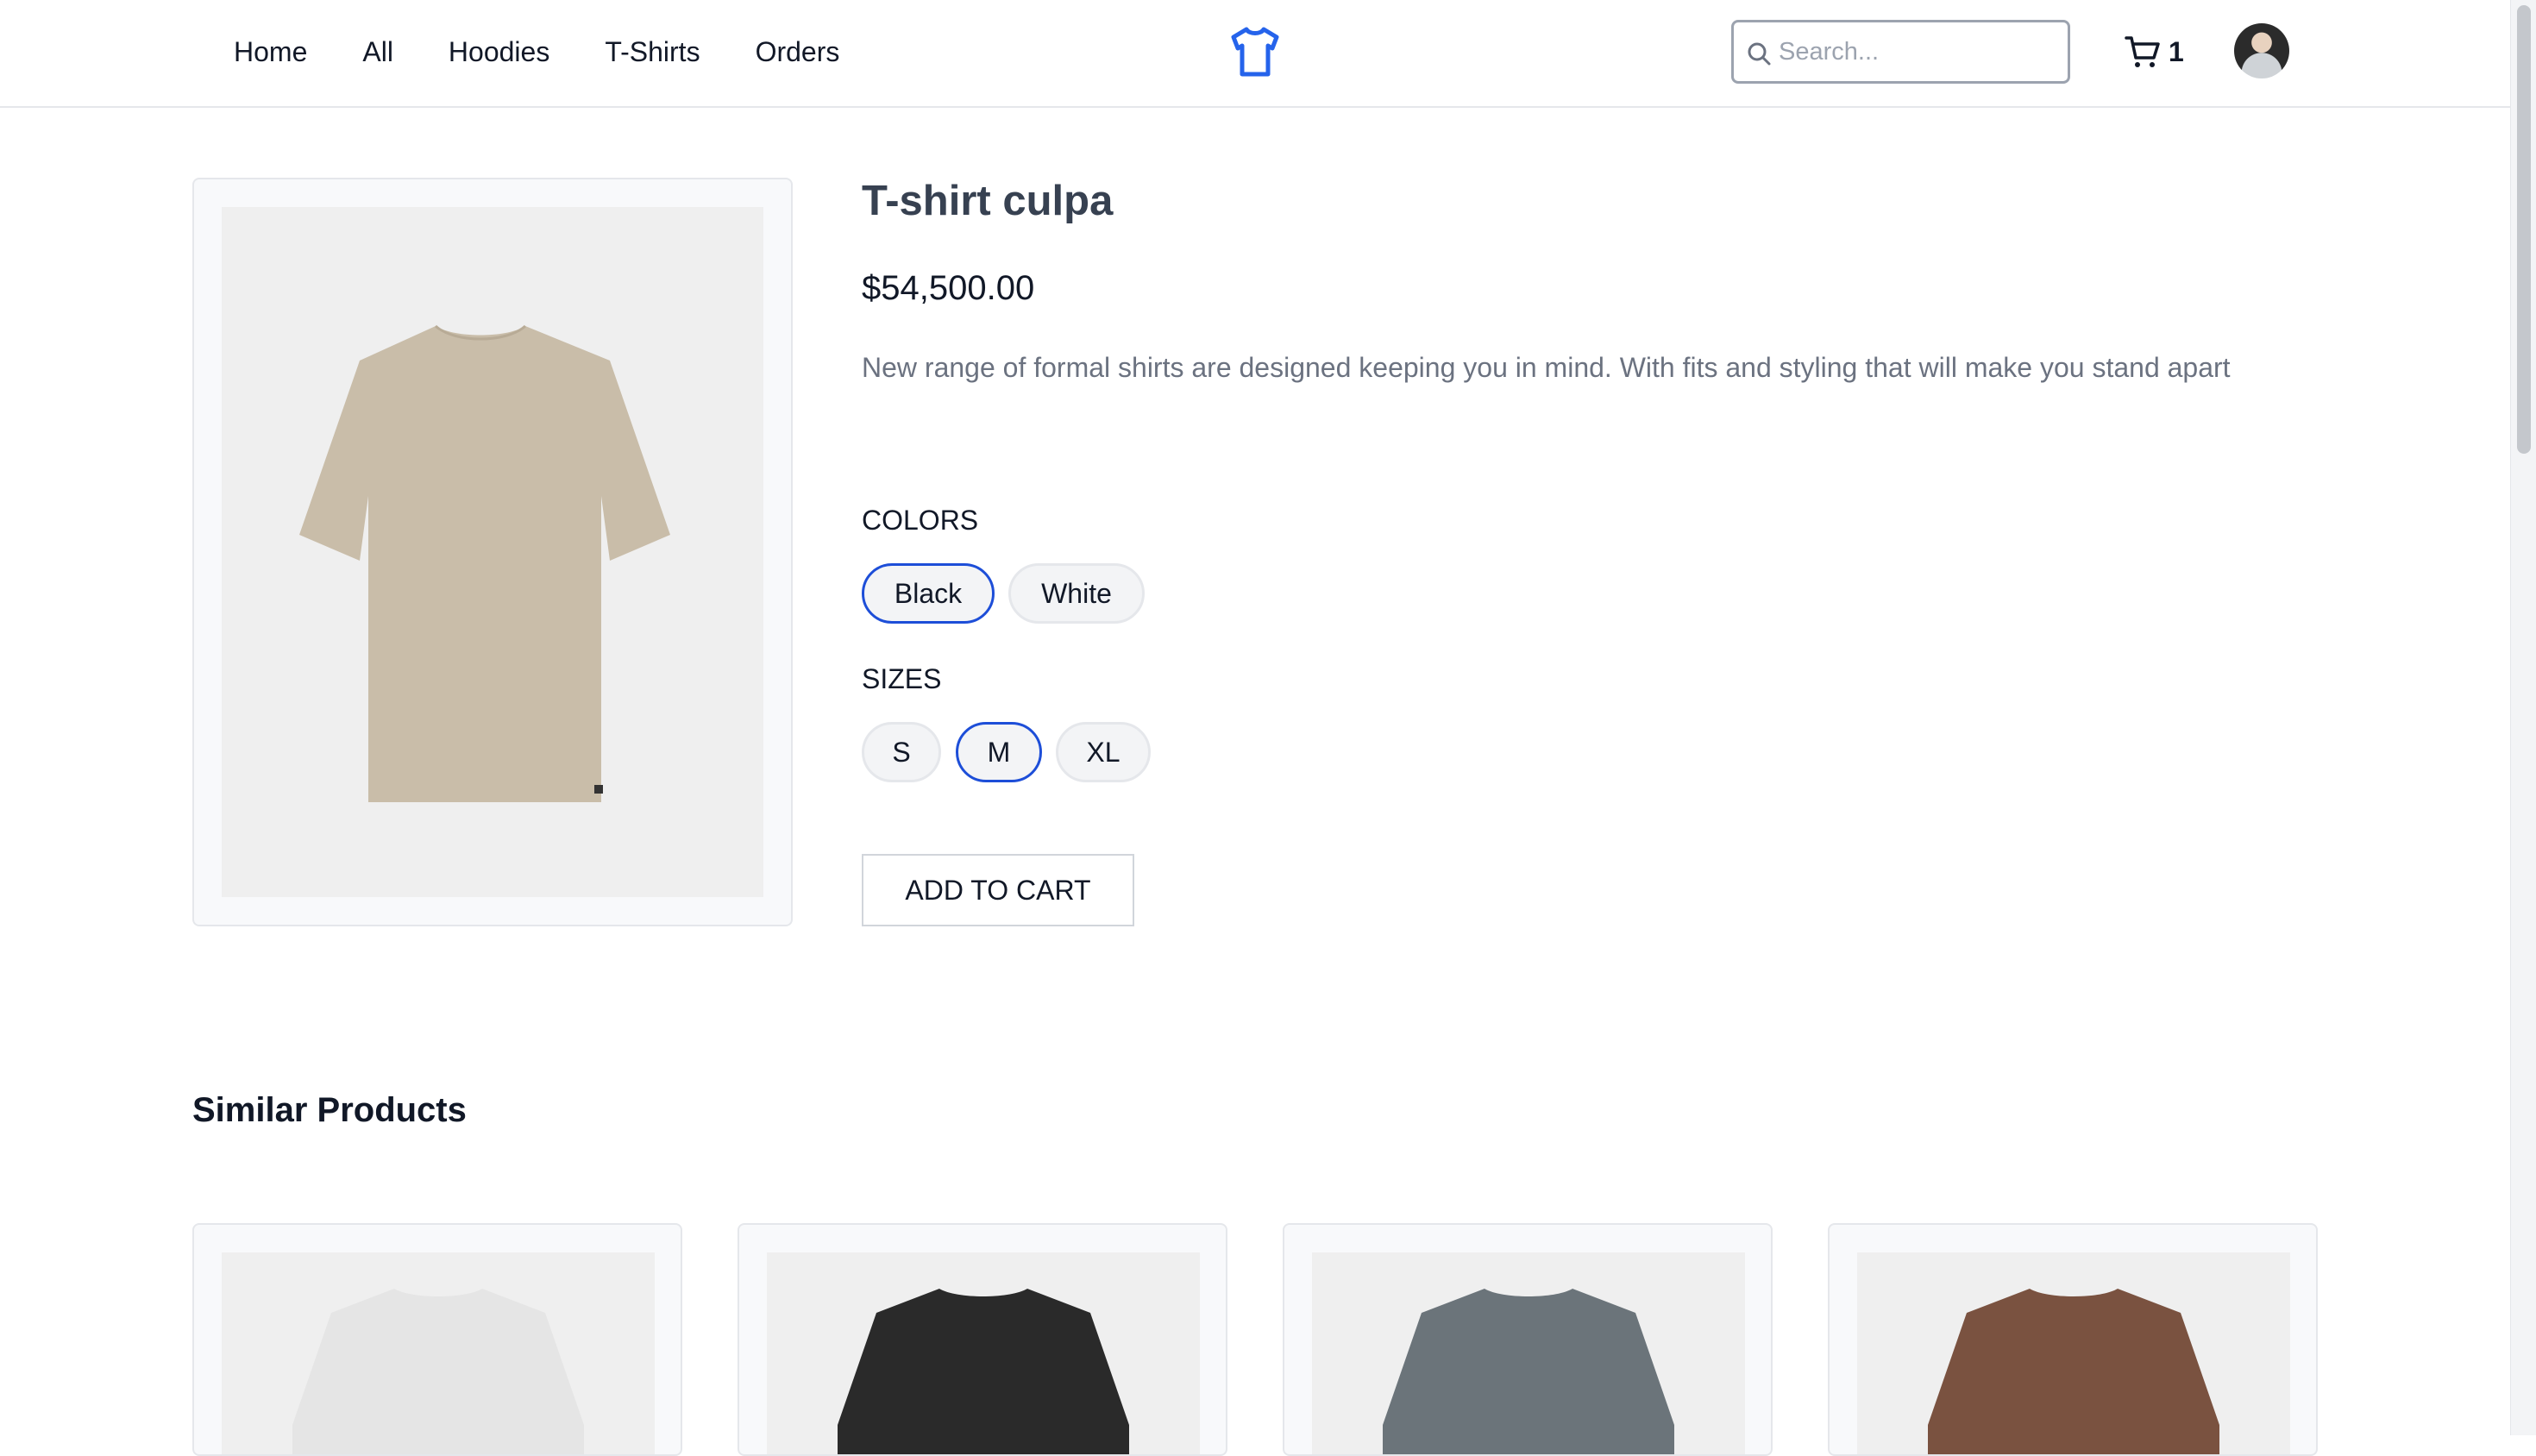  Describe the element at coordinates (988, 201) in the screenshot. I see `product-title: T-shirt culpa` at that location.